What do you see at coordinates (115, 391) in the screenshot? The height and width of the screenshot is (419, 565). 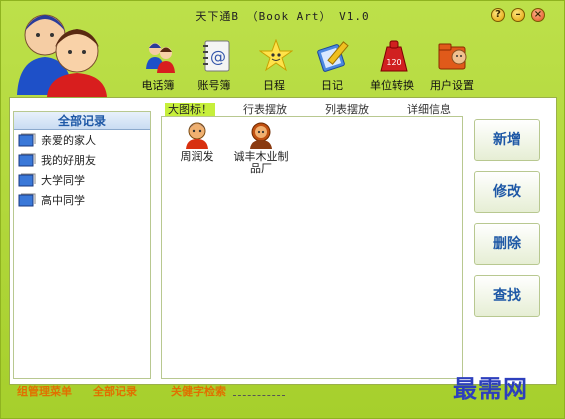 I see `all-records-link: 全部记录` at bounding box center [115, 391].